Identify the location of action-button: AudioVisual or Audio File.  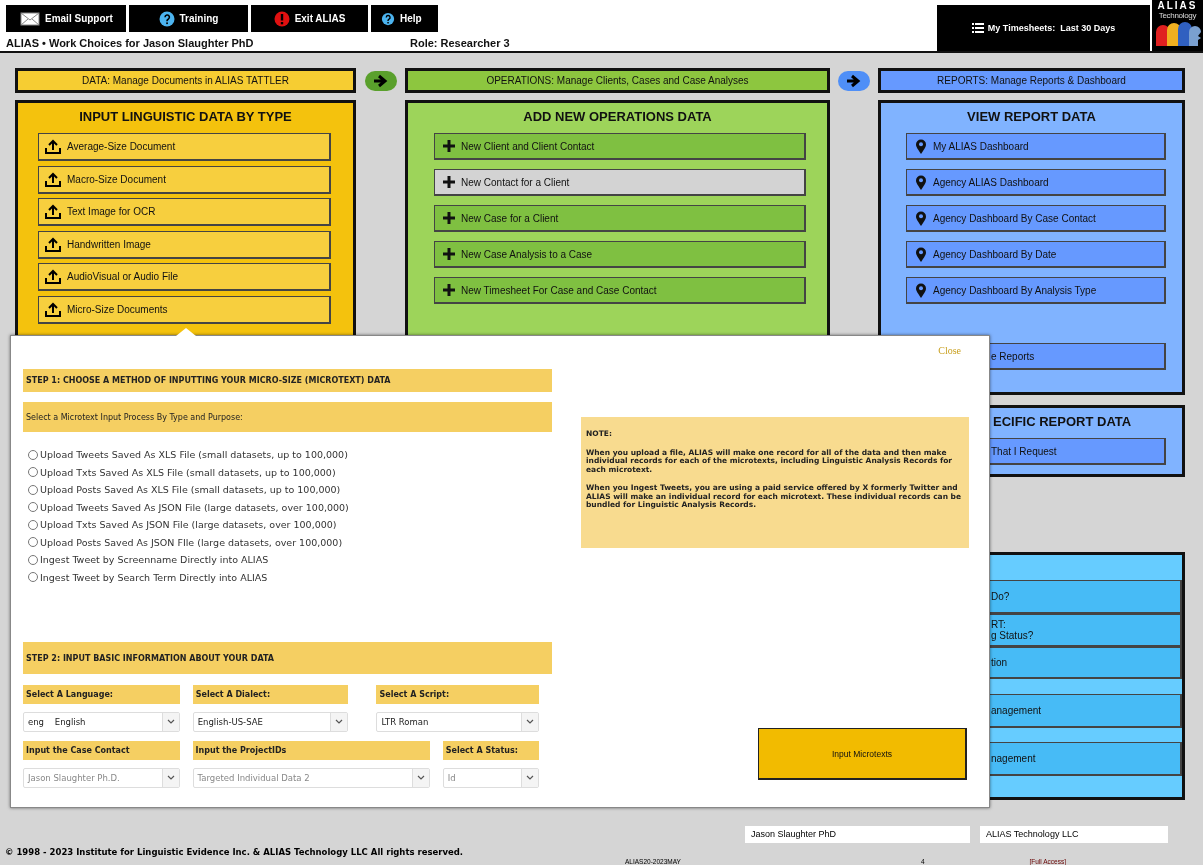
(184, 277).